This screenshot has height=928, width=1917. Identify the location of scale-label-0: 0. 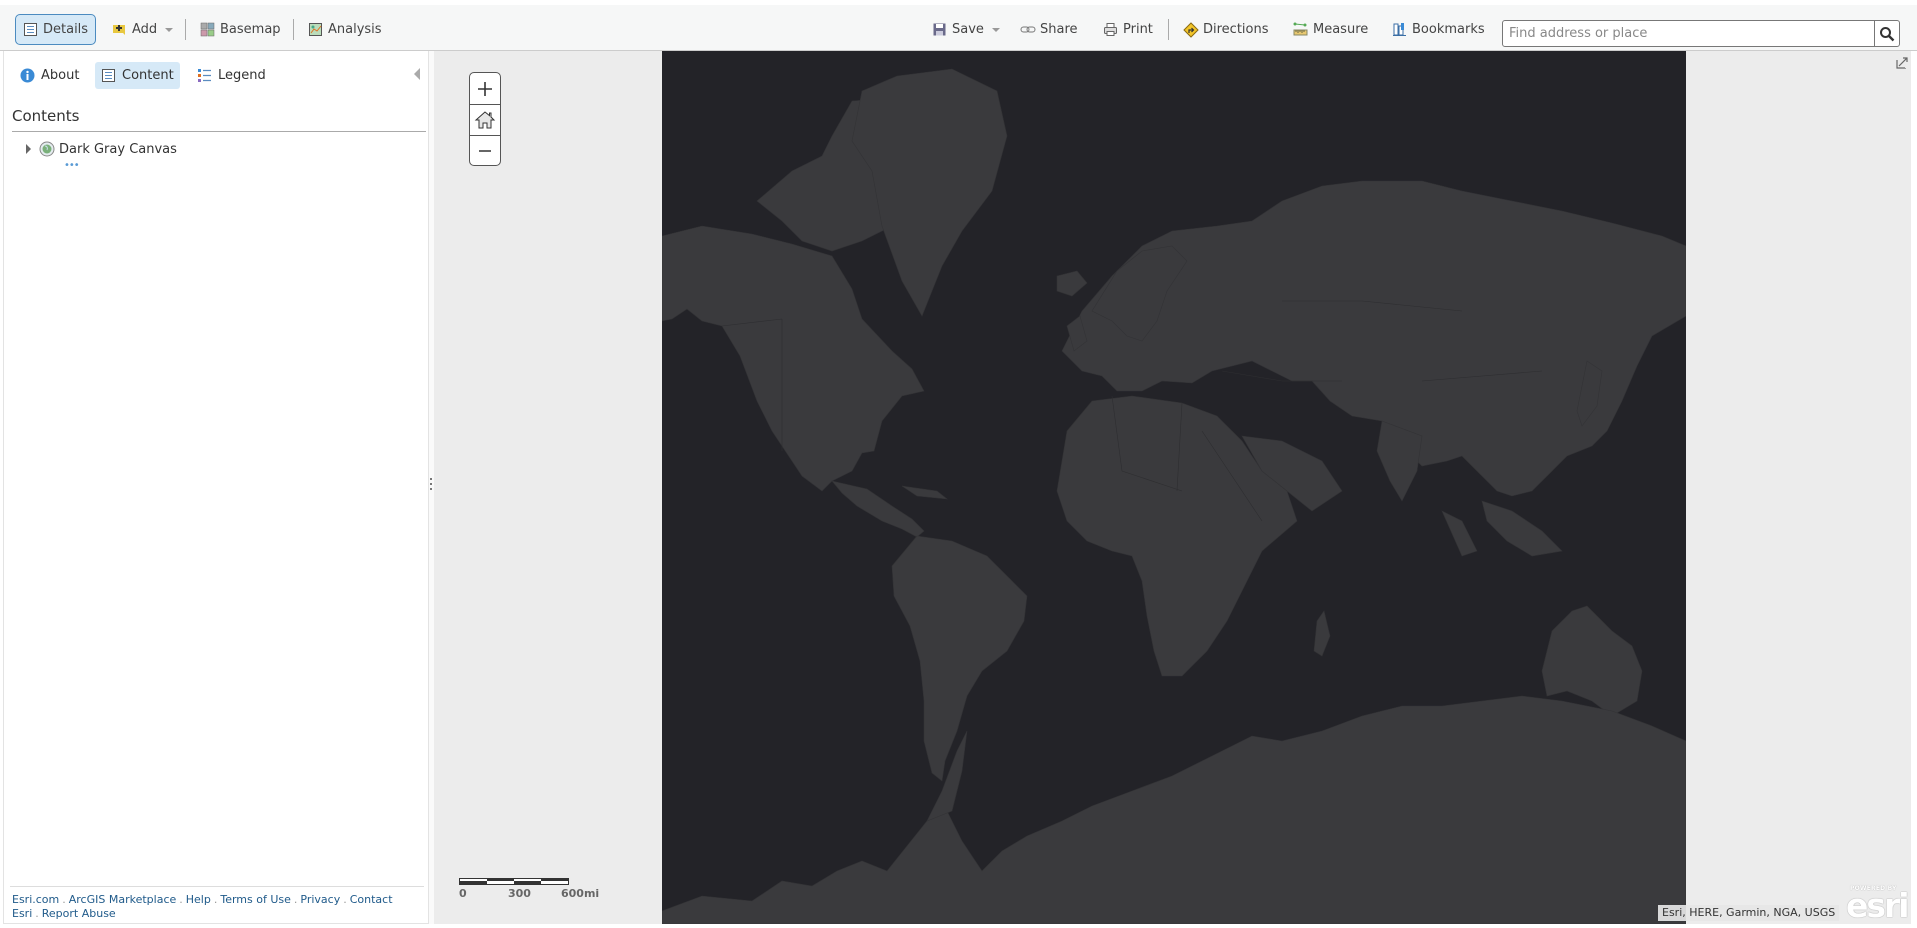
(463, 893).